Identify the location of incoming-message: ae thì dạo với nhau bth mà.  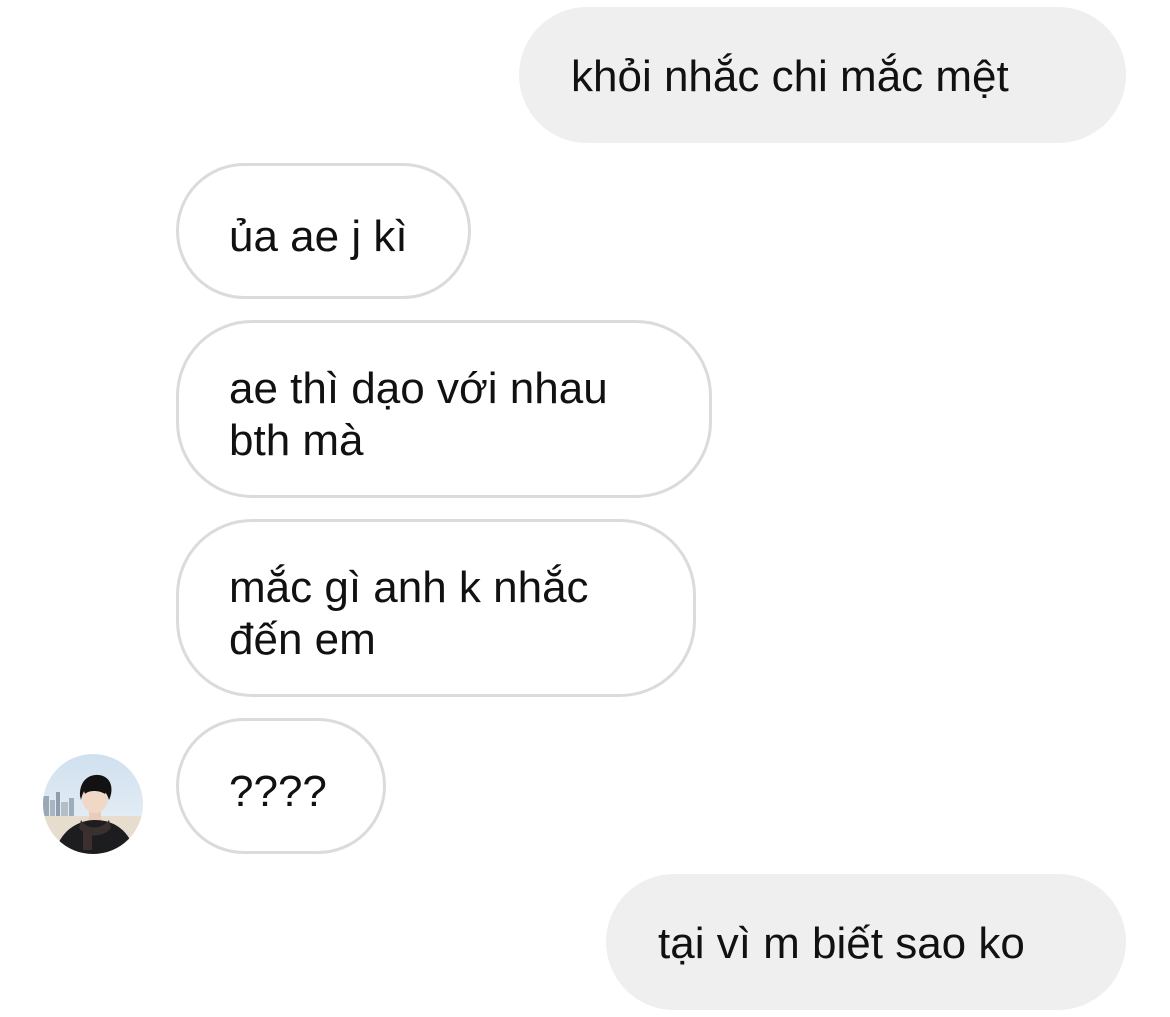
(444, 409).